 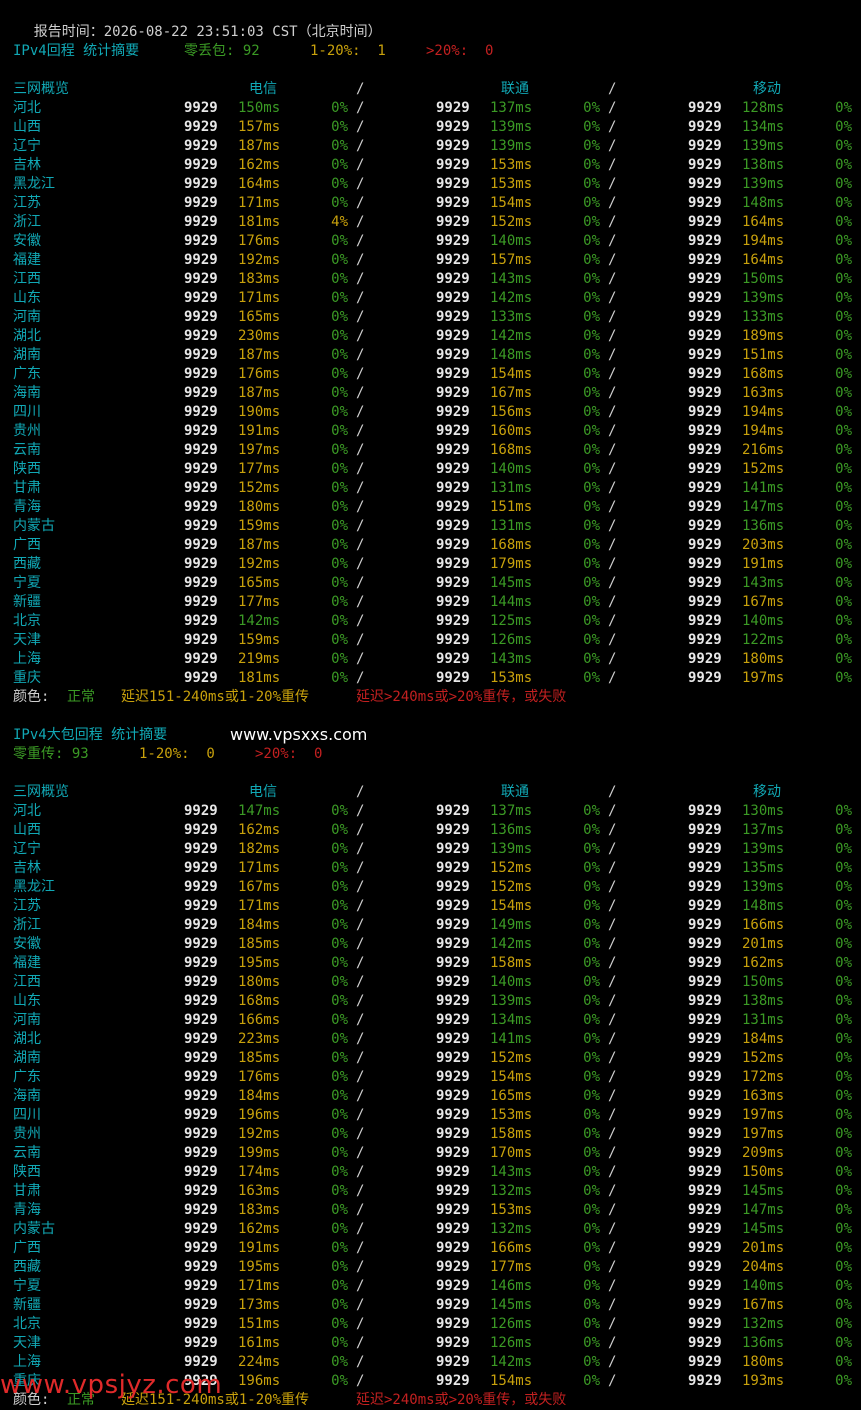 What do you see at coordinates (263, 89) in the screenshot?
I see `header-ct: 电信` at bounding box center [263, 89].